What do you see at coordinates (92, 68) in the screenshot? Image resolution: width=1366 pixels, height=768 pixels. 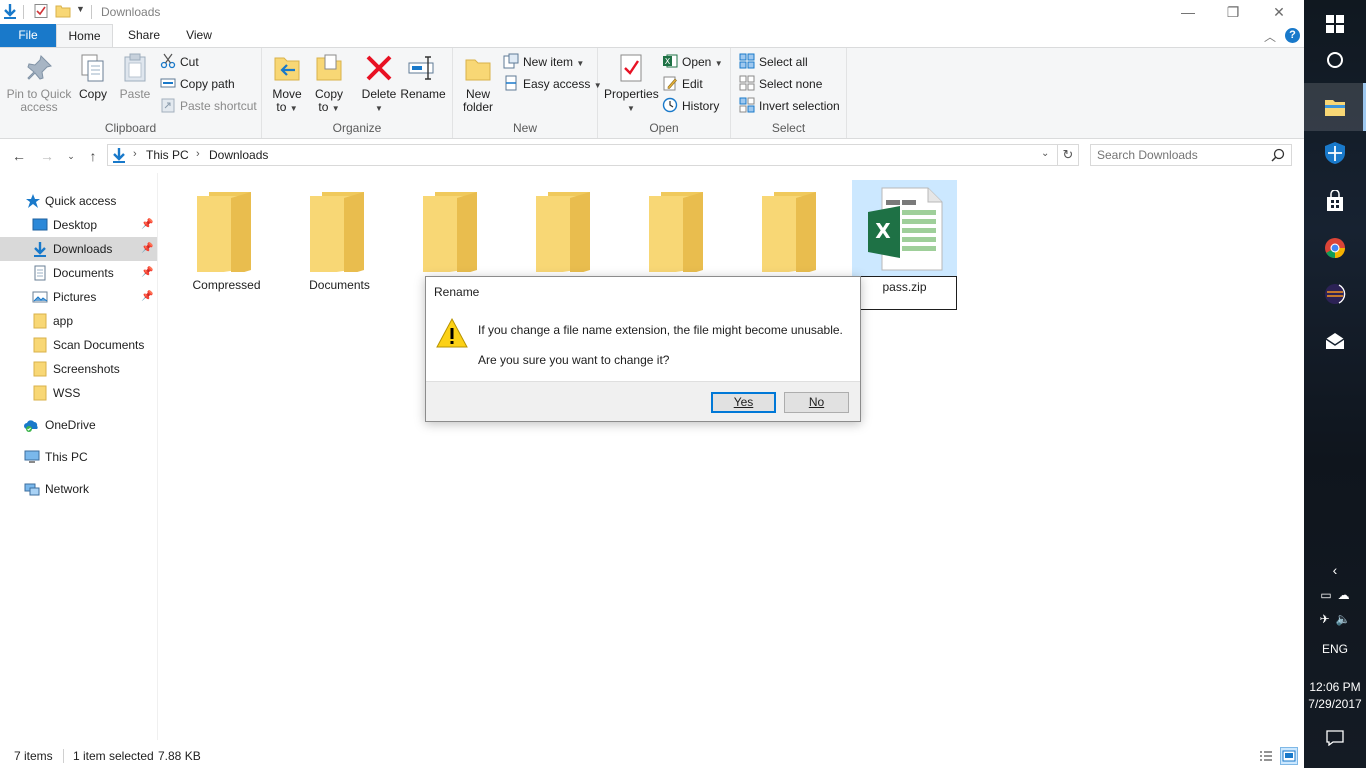 I see `copy-icon` at bounding box center [92, 68].